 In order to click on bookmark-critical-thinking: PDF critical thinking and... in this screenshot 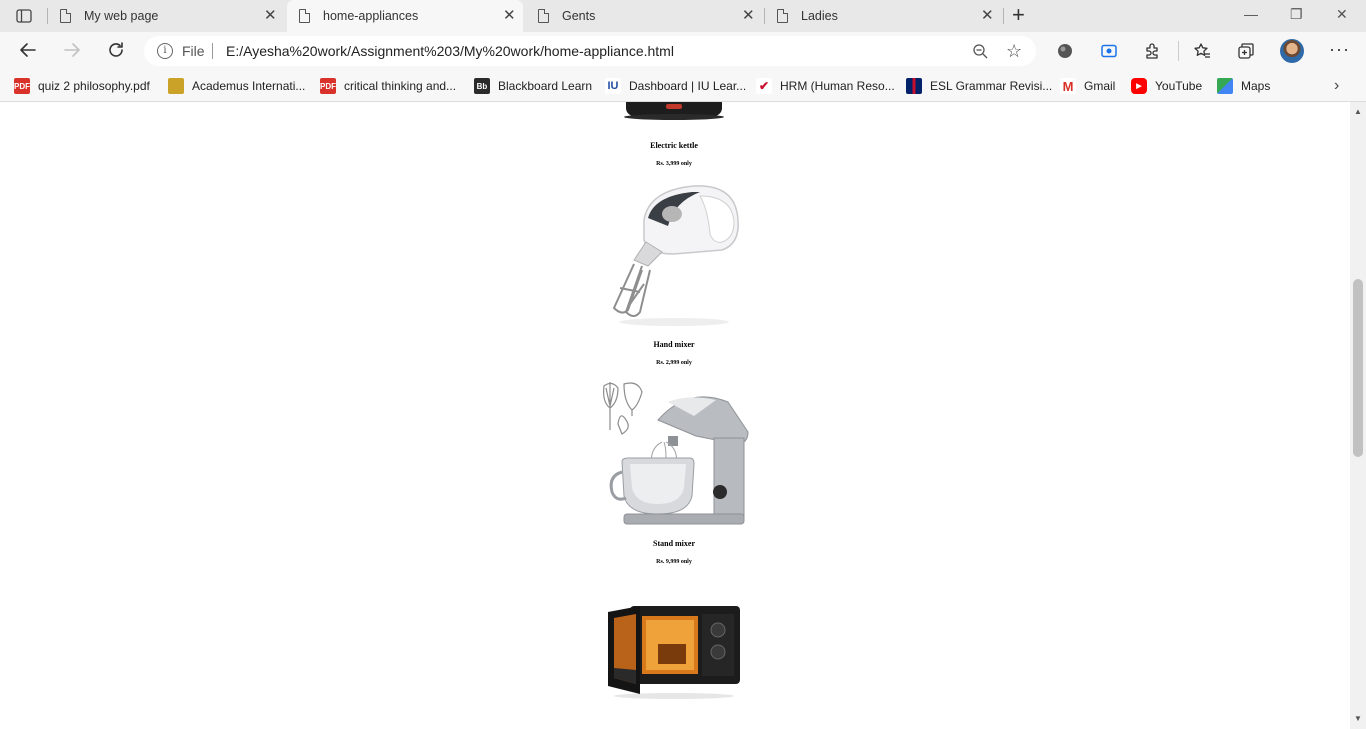, I will do `click(388, 86)`.